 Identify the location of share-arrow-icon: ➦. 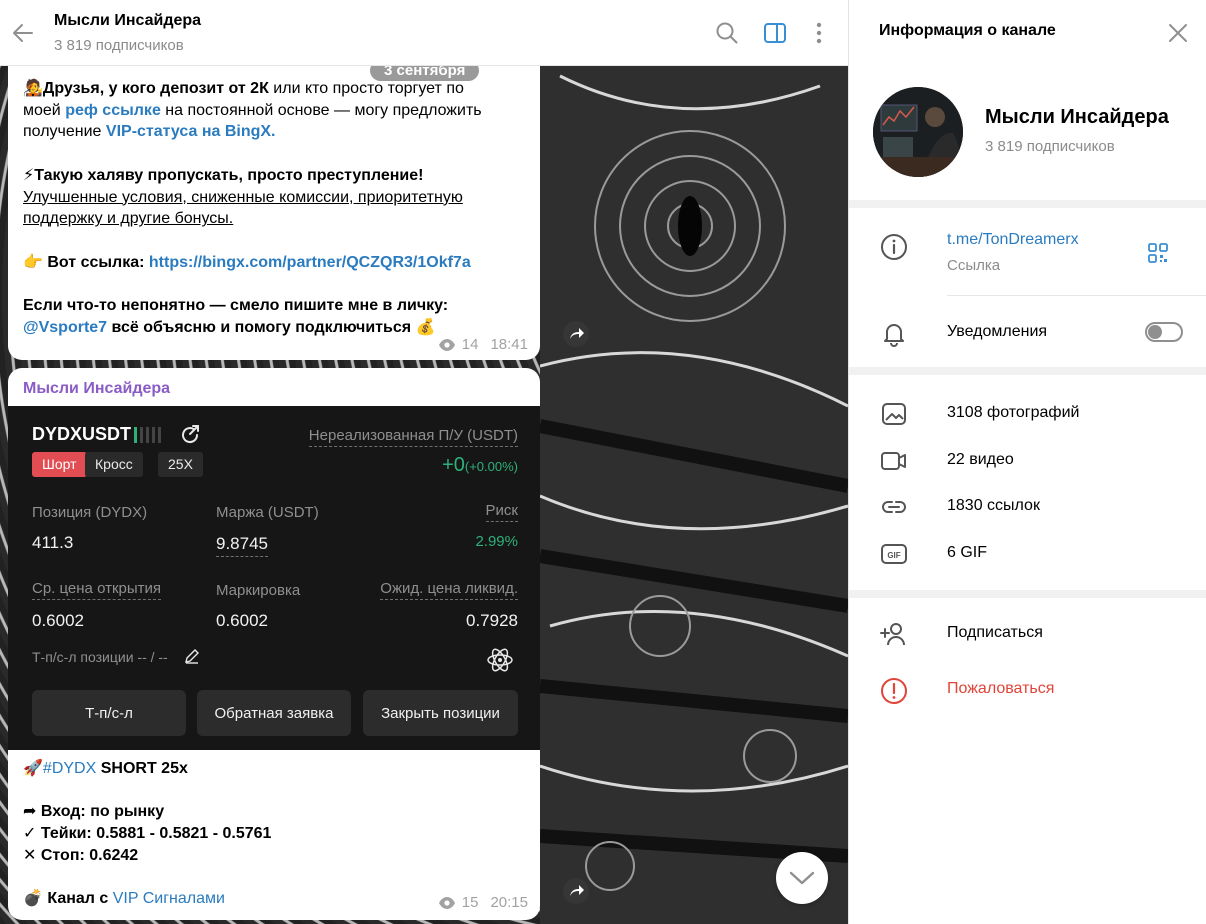
(30, 812).